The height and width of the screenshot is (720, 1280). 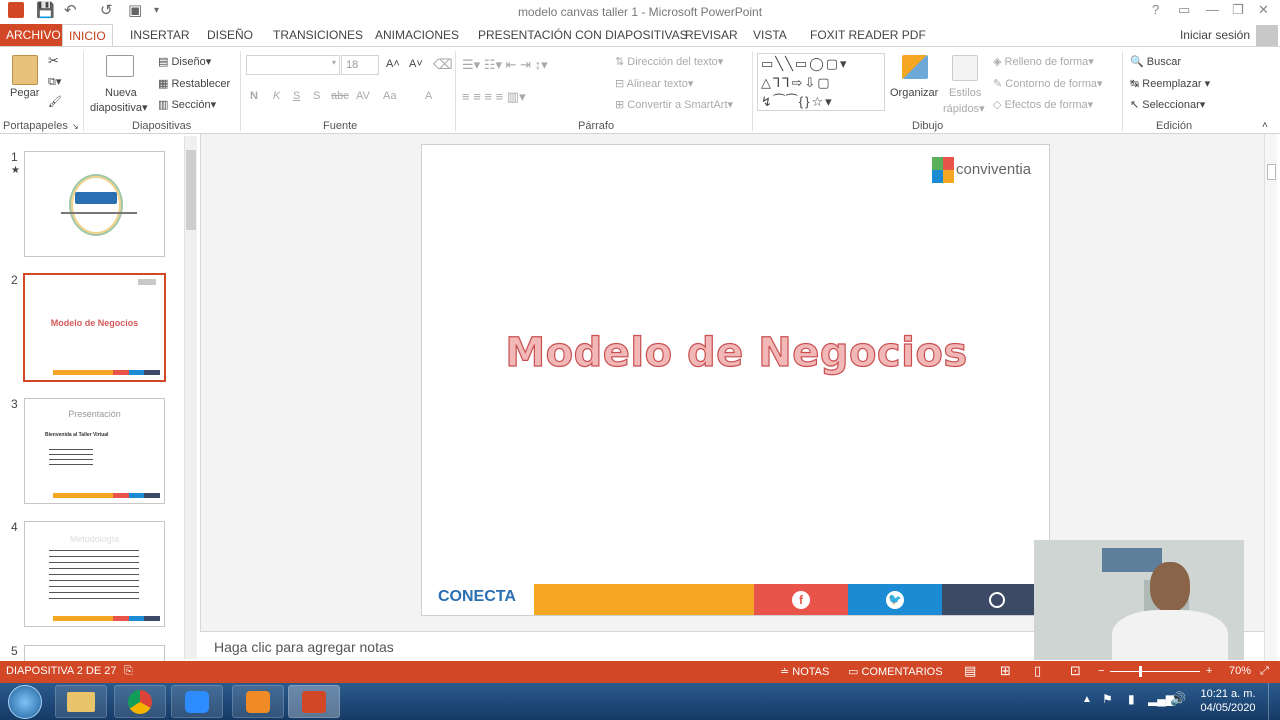 I want to click on battery-icon: ▮, so click(x=1131, y=699).